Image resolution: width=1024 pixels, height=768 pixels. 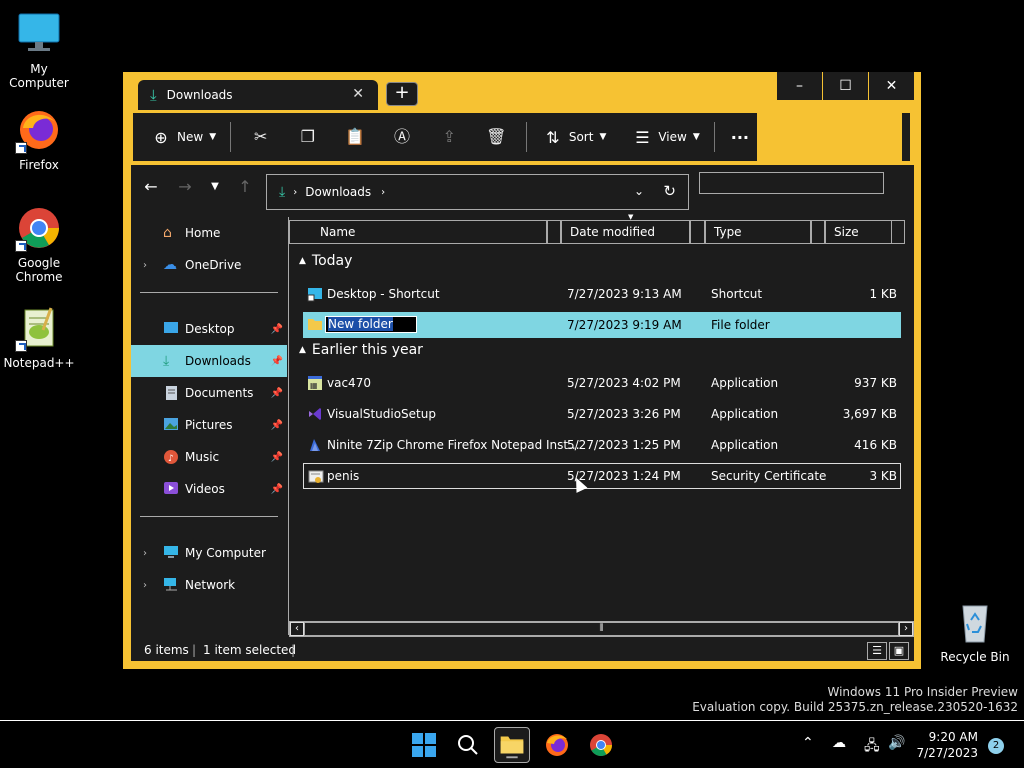 I want to click on address-bar: ⤓ › Downloads › ⌄ ↻, so click(x=477, y=192).